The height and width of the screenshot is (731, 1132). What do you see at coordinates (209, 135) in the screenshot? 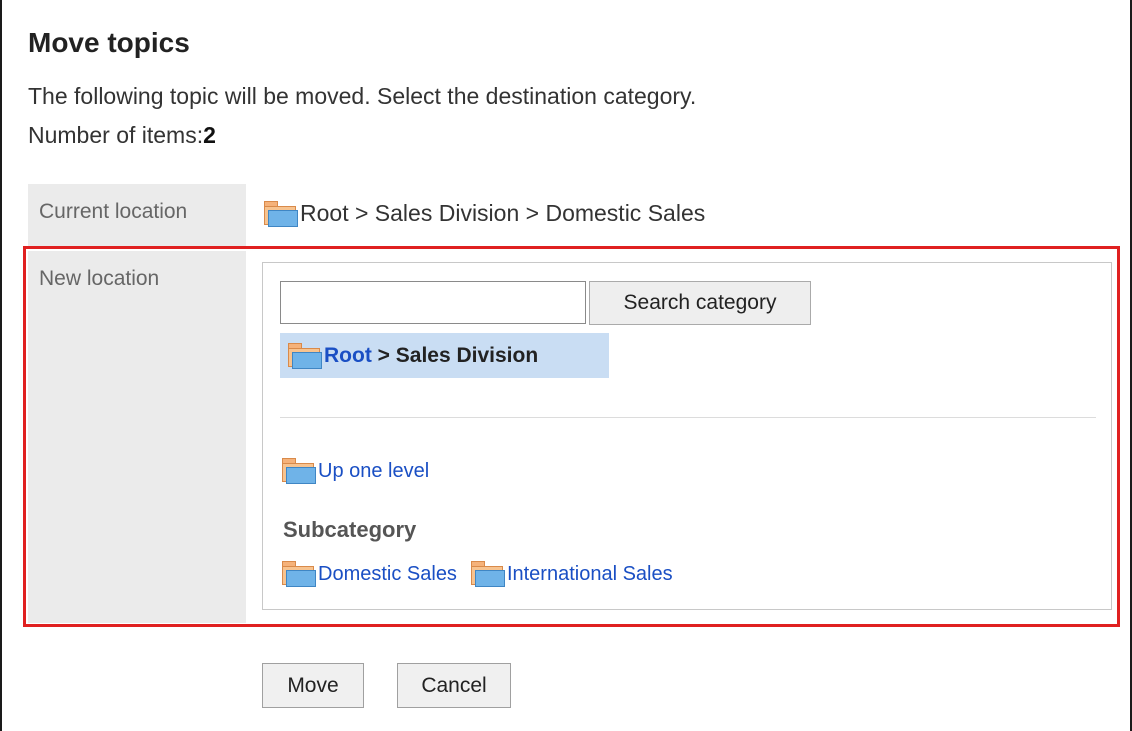
I see `item-count-value: 2` at bounding box center [209, 135].